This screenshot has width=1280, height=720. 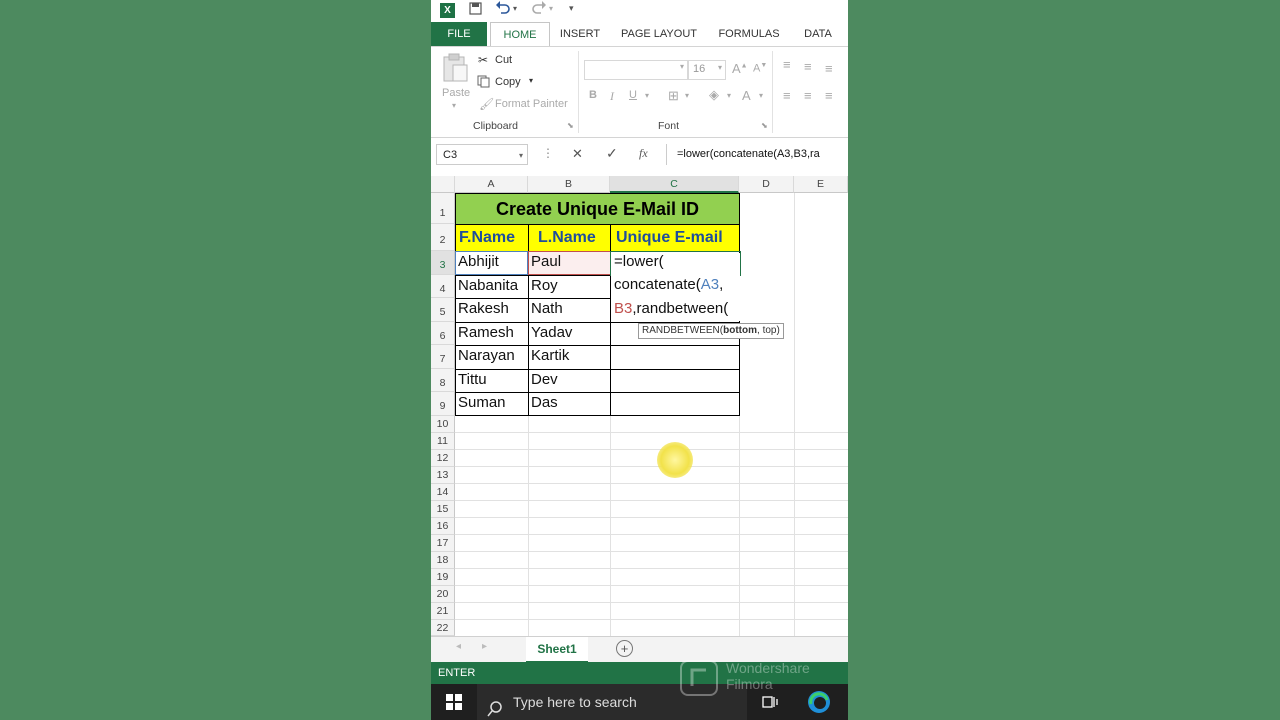 What do you see at coordinates (760, 68) in the screenshot?
I see `decrease-font-icon: A▼` at bounding box center [760, 68].